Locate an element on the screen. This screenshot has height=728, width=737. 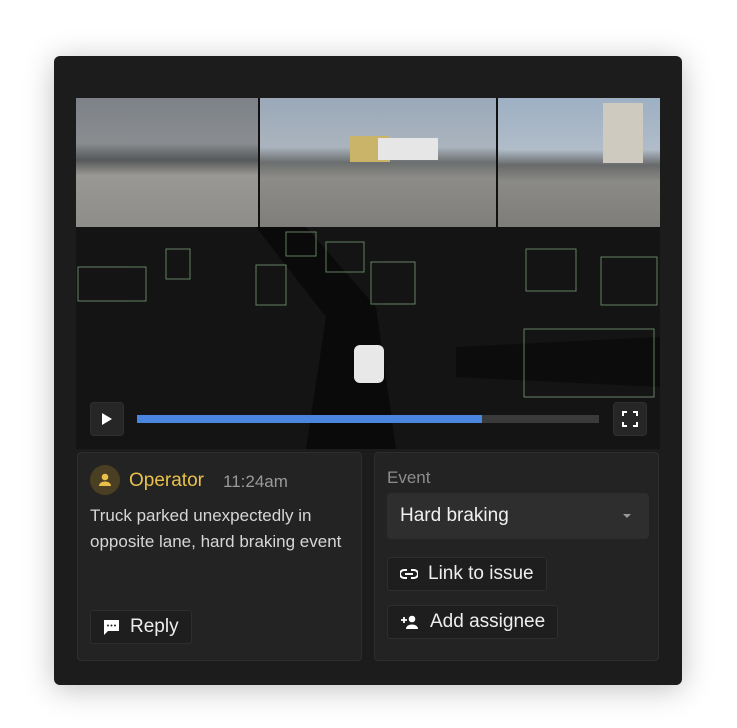
play-button is located at coordinates (107, 419).